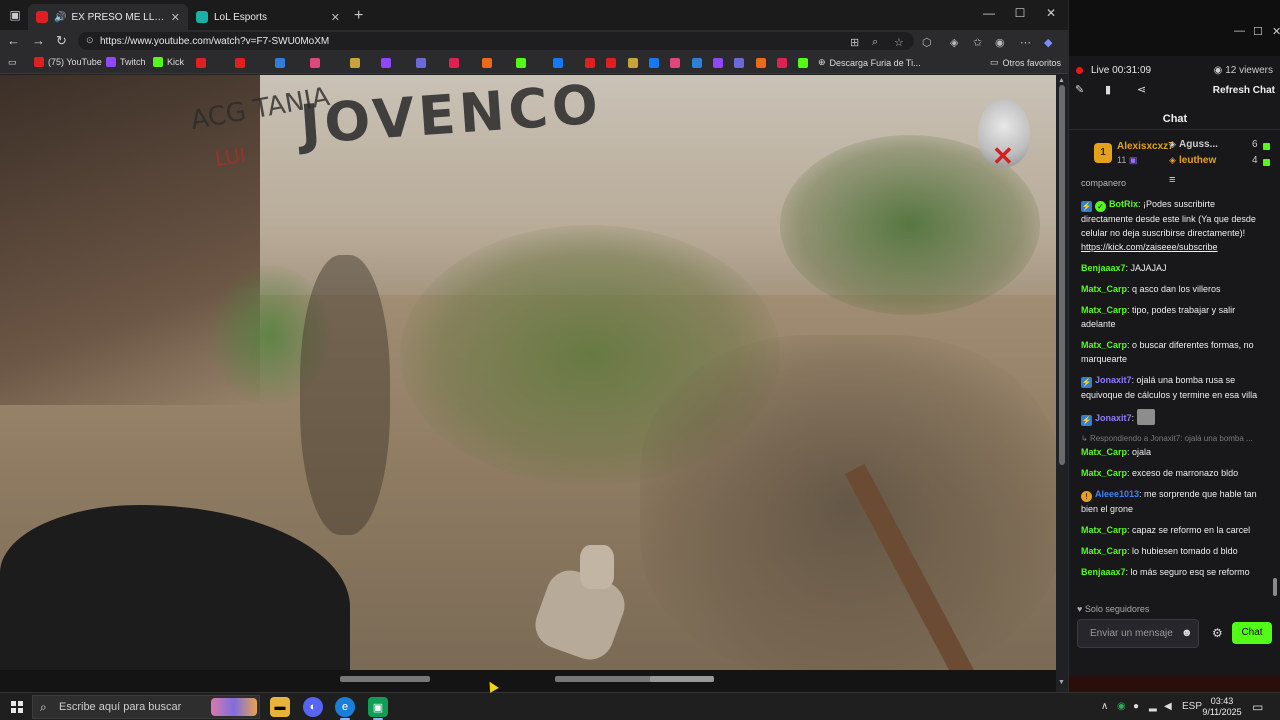 This screenshot has height=720, width=1280. I want to click on leader-name: Alexisxcxz7, so click(1145, 146).